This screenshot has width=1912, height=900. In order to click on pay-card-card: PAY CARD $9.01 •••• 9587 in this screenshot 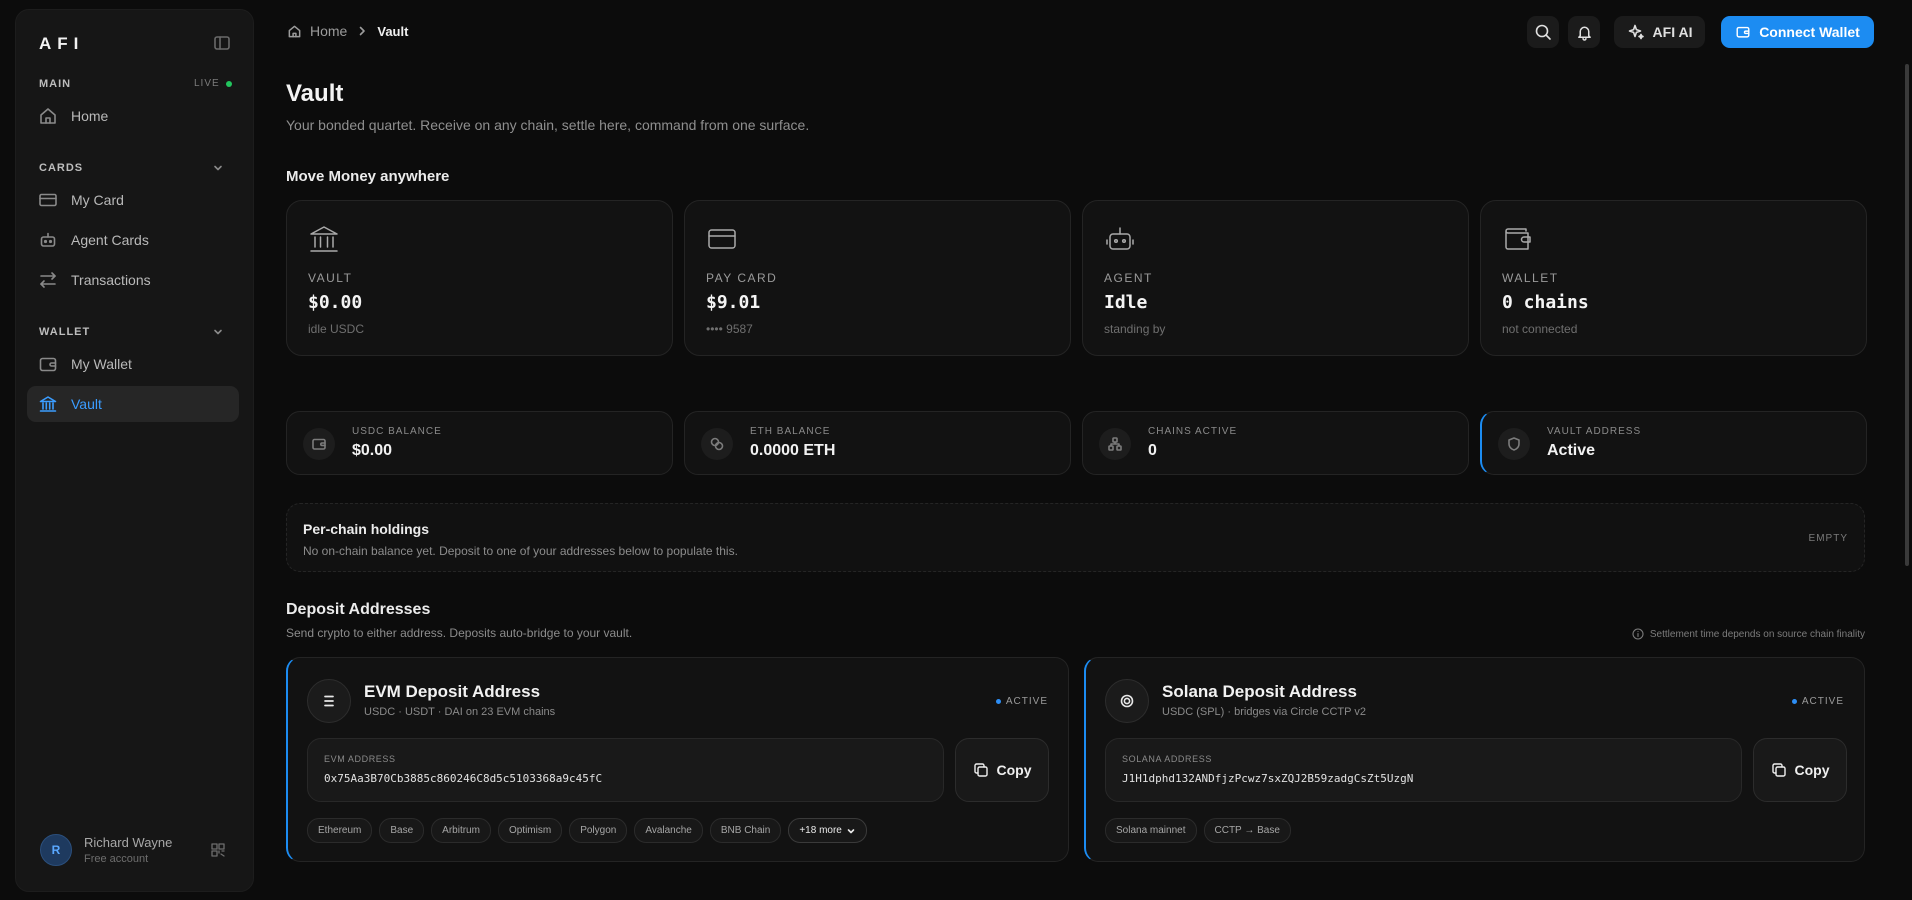, I will do `click(877, 278)`.